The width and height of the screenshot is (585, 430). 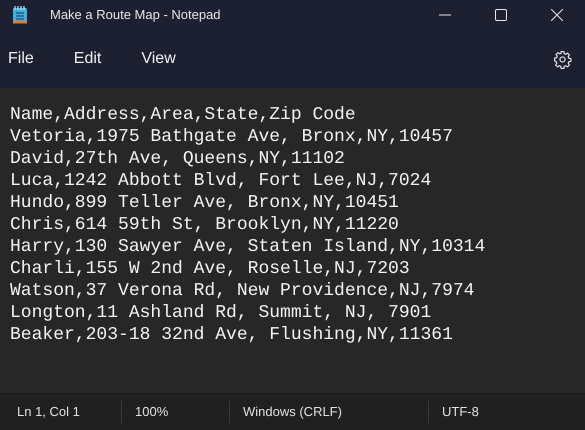 What do you see at coordinates (292, 412) in the screenshot?
I see `status-text: Windows (CRLF)` at bounding box center [292, 412].